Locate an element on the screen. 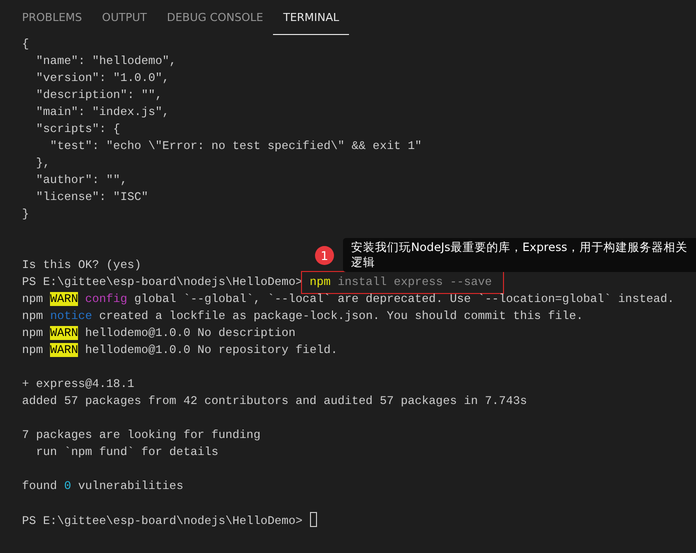  terminal-line: "main": "index.js", is located at coordinates (102, 112).